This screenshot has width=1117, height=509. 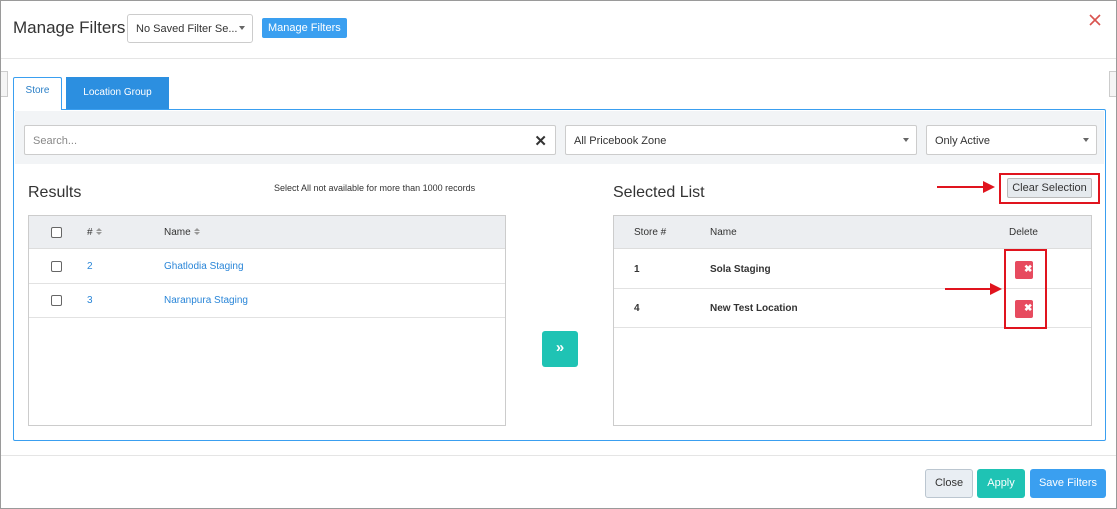 I want to click on row-number: 3, so click(x=90, y=300).